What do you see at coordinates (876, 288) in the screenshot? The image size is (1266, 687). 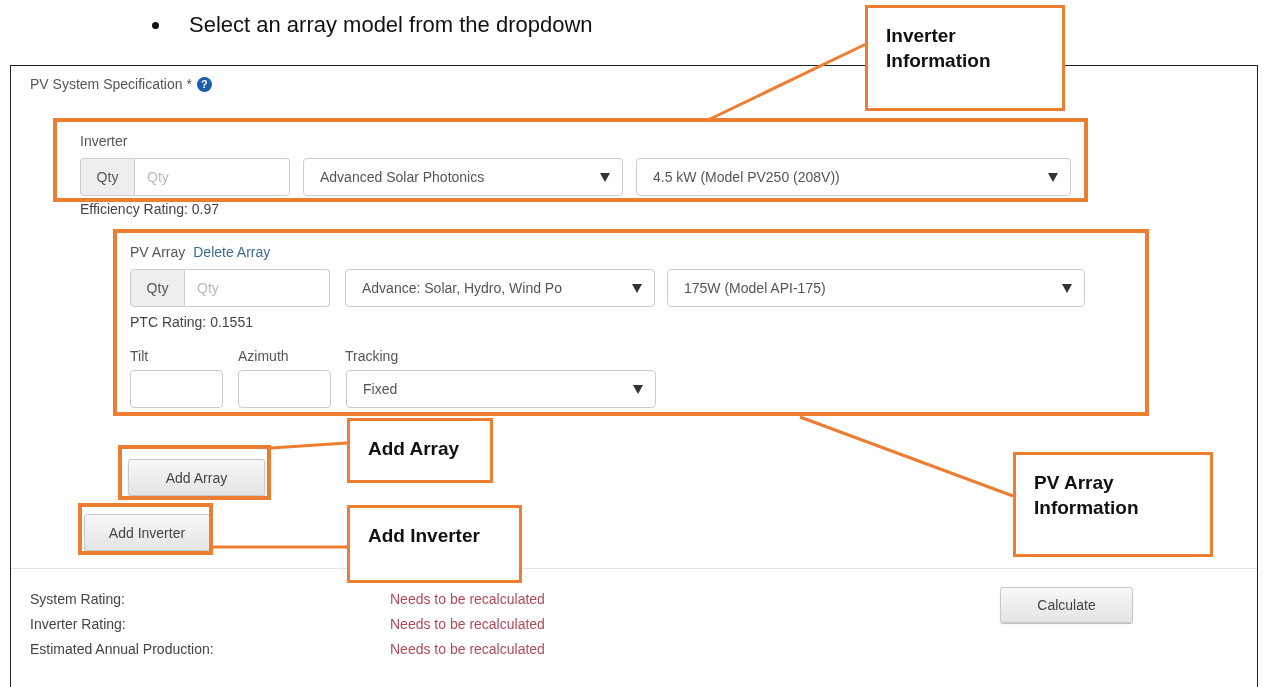 I see `model-dropdown: 175W (Model API-175)` at bounding box center [876, 288].